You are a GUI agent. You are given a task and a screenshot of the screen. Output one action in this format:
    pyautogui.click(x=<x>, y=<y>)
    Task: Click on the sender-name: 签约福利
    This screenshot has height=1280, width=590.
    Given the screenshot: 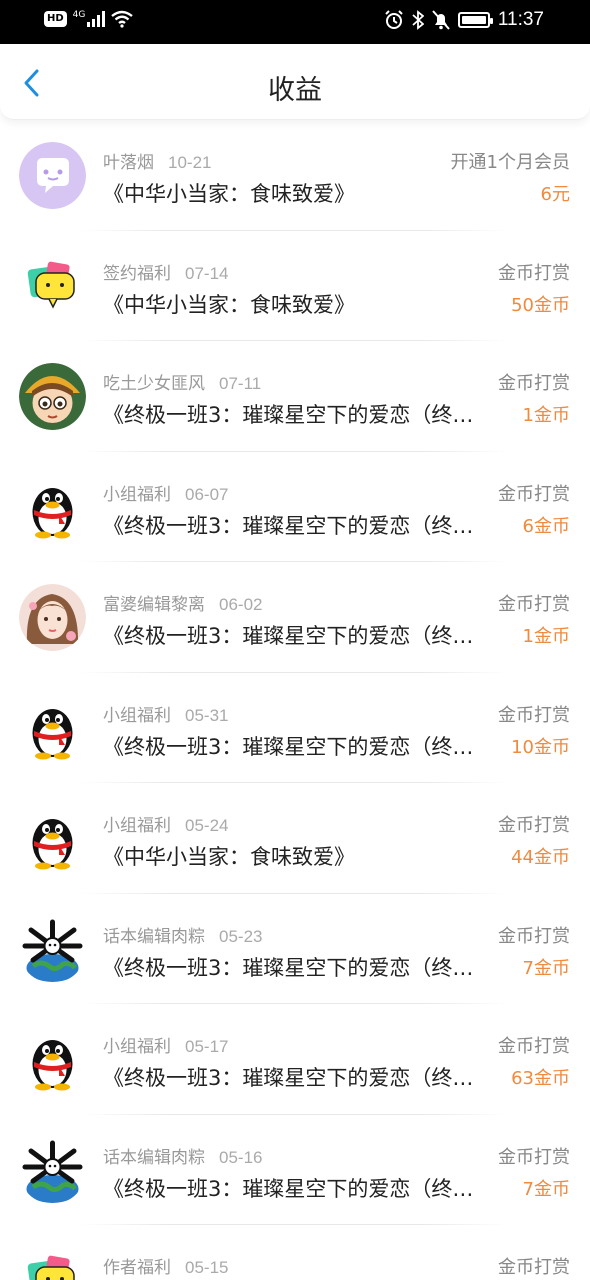 What is the action you would take?
    pyautogui.click(x=137, y=273)
    